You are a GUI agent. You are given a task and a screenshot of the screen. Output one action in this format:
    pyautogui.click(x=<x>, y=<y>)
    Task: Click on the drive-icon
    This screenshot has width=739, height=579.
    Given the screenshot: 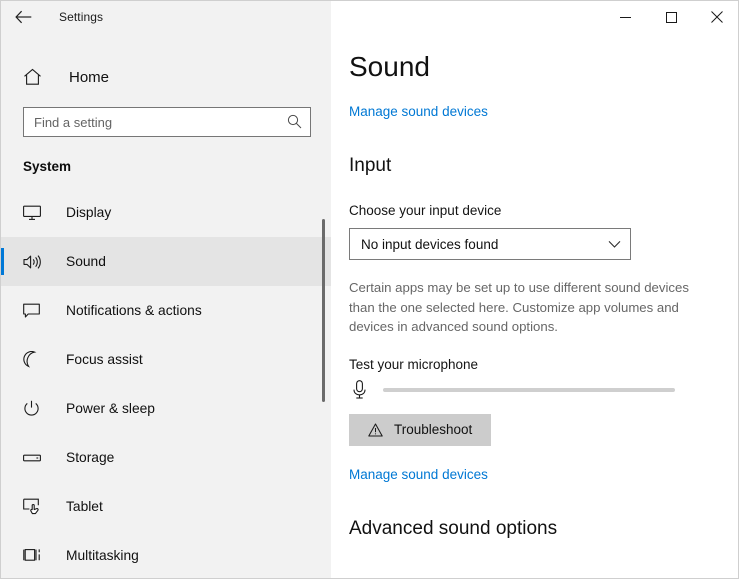 What is the action you would take?
    pyautogui.click(x=34, y=458)
    